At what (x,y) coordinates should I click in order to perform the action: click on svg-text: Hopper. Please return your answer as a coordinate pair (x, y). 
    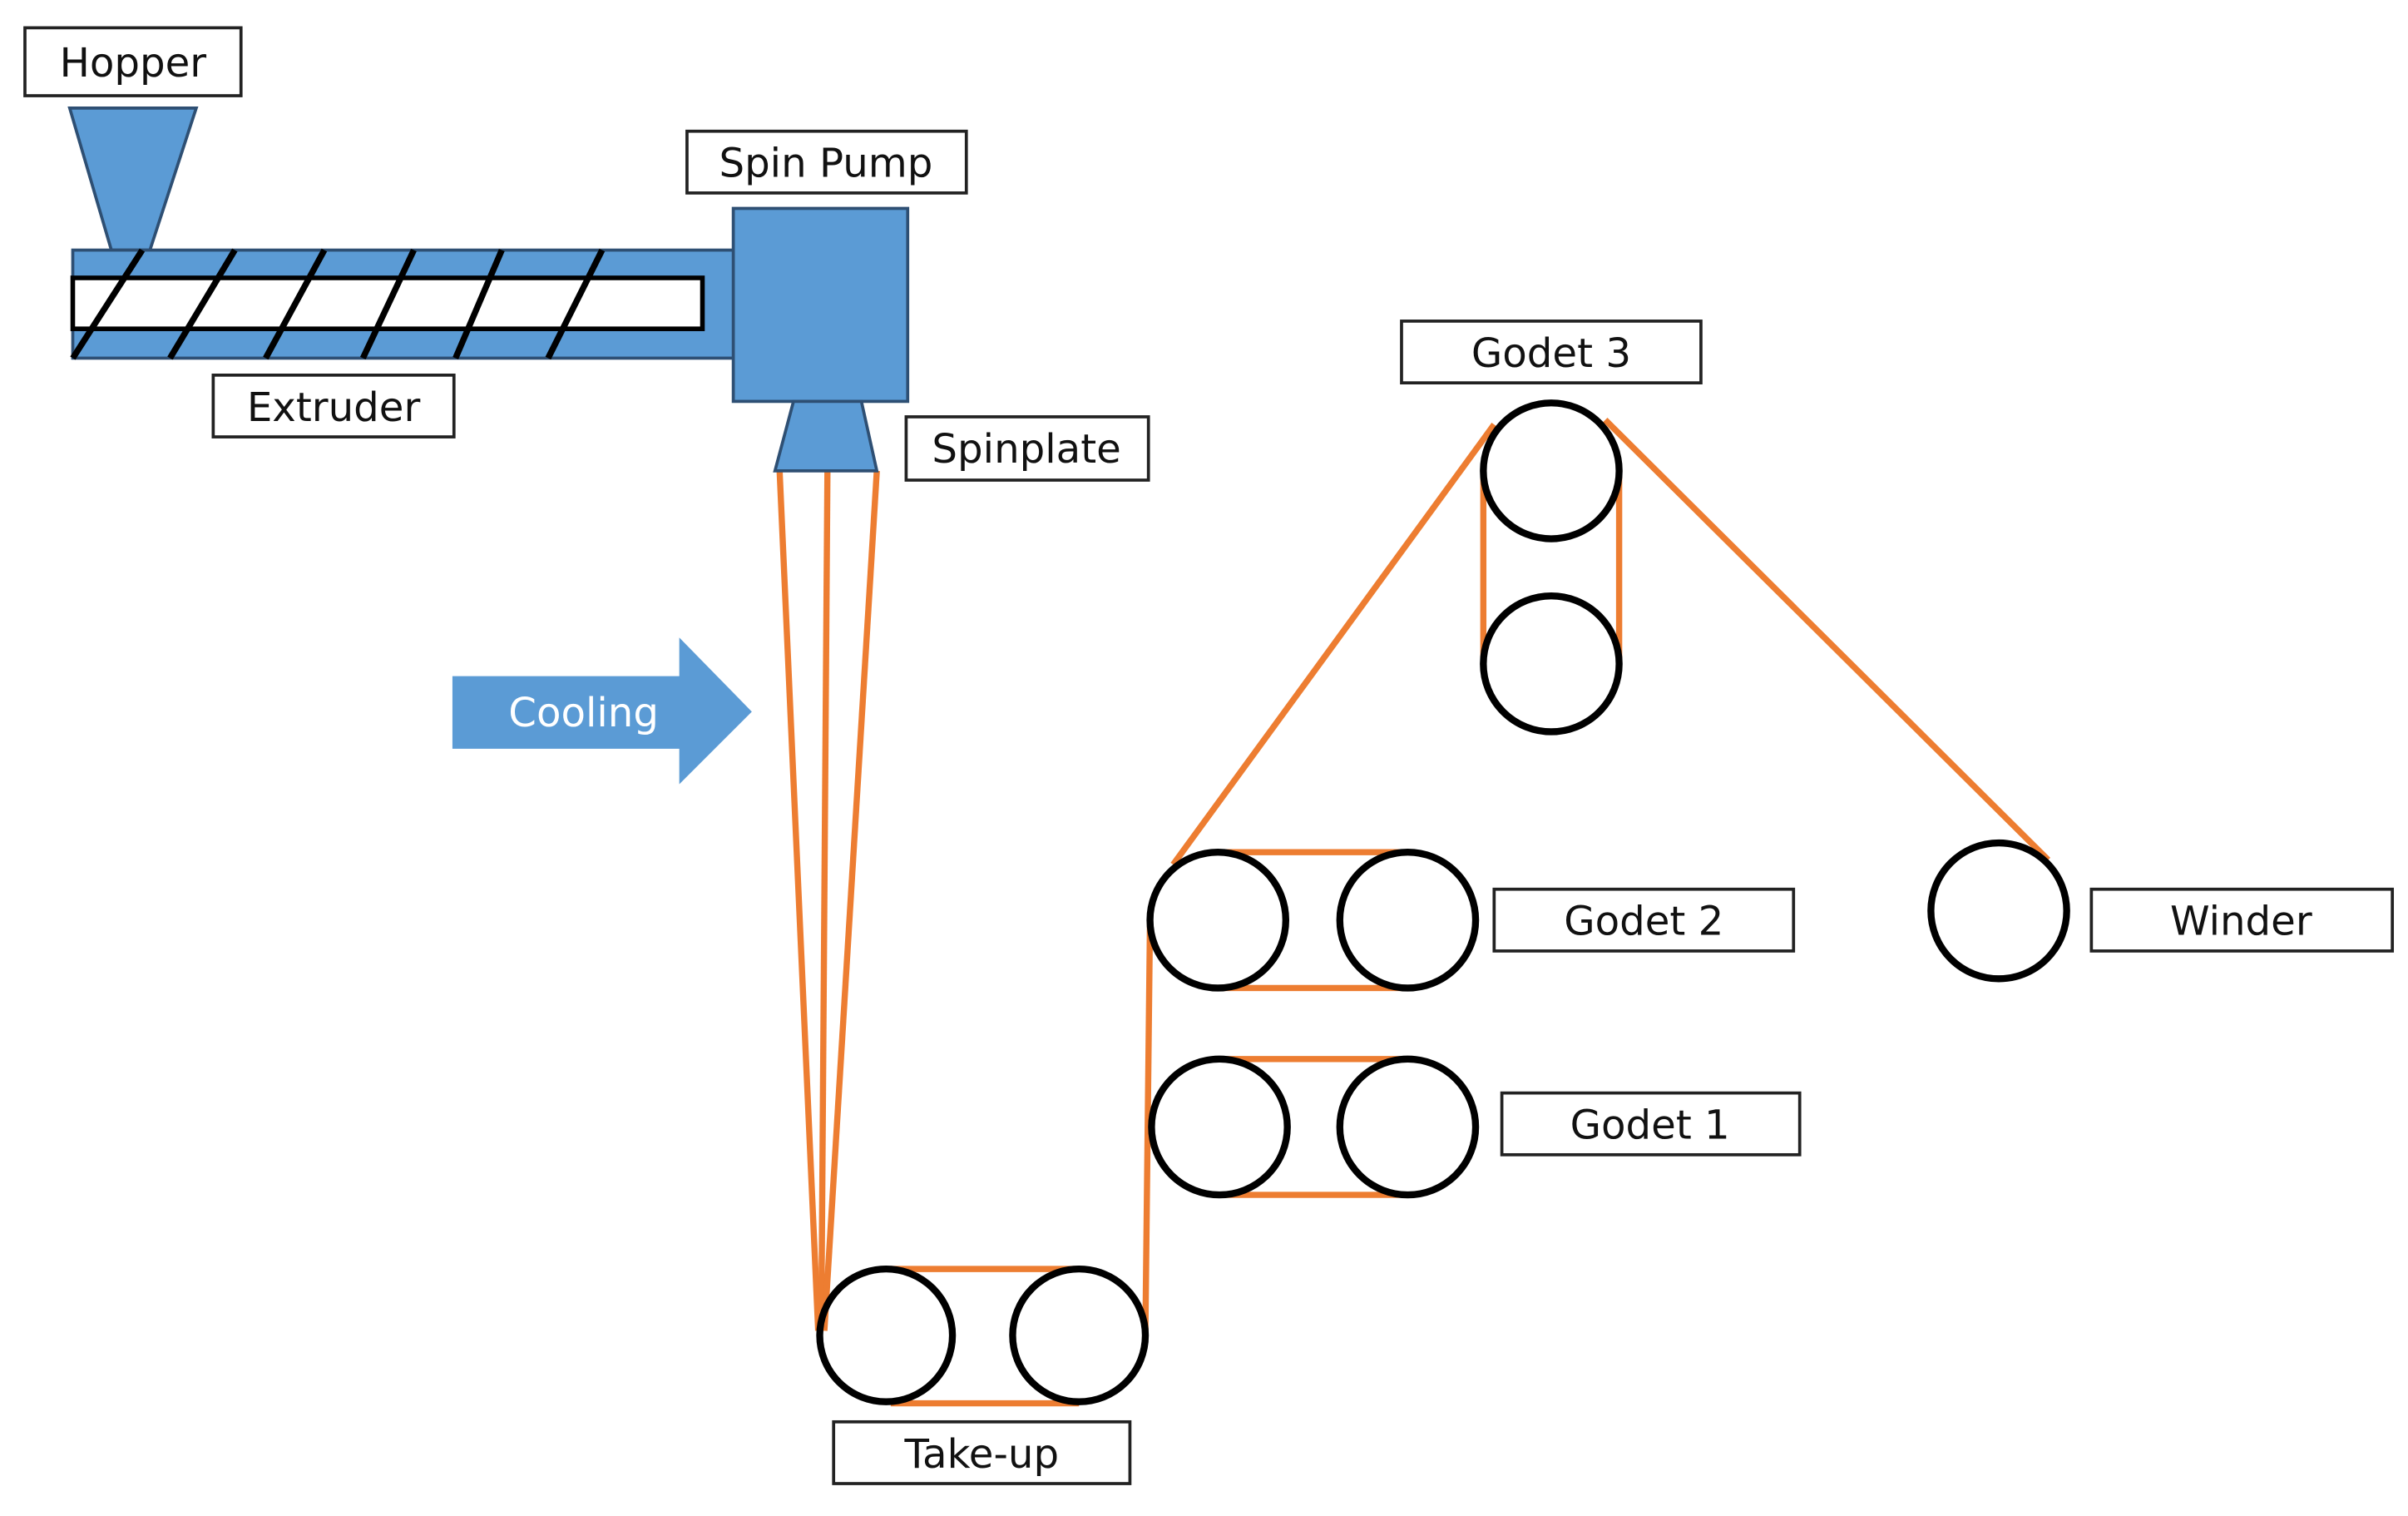
    Looking at the image, I should click on (133, 63).